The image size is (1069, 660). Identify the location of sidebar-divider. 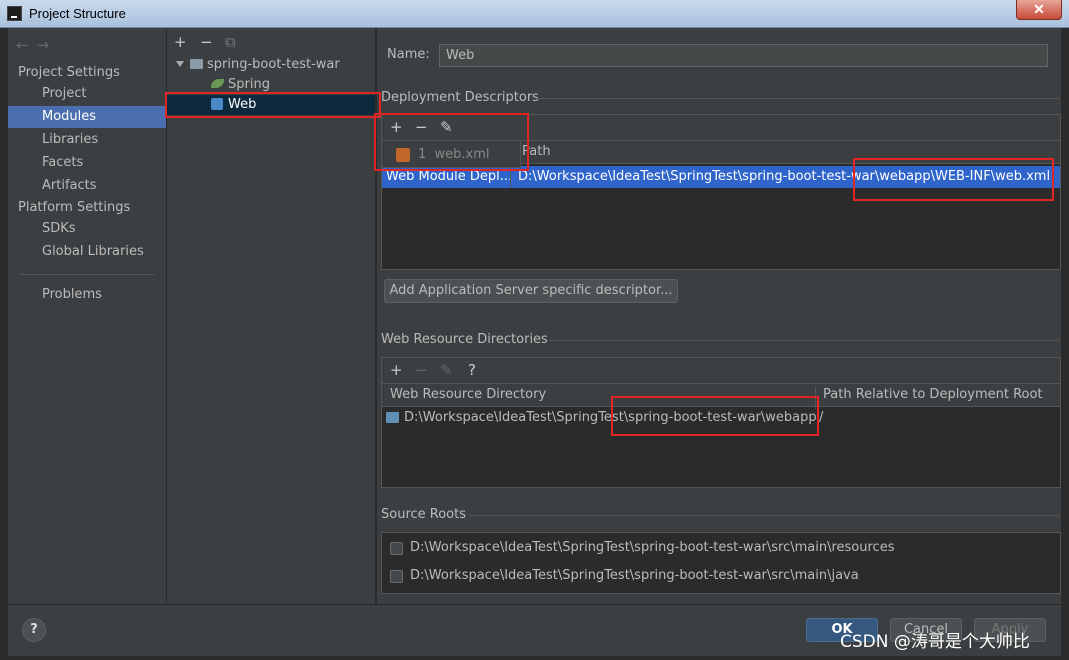
(87, 274).